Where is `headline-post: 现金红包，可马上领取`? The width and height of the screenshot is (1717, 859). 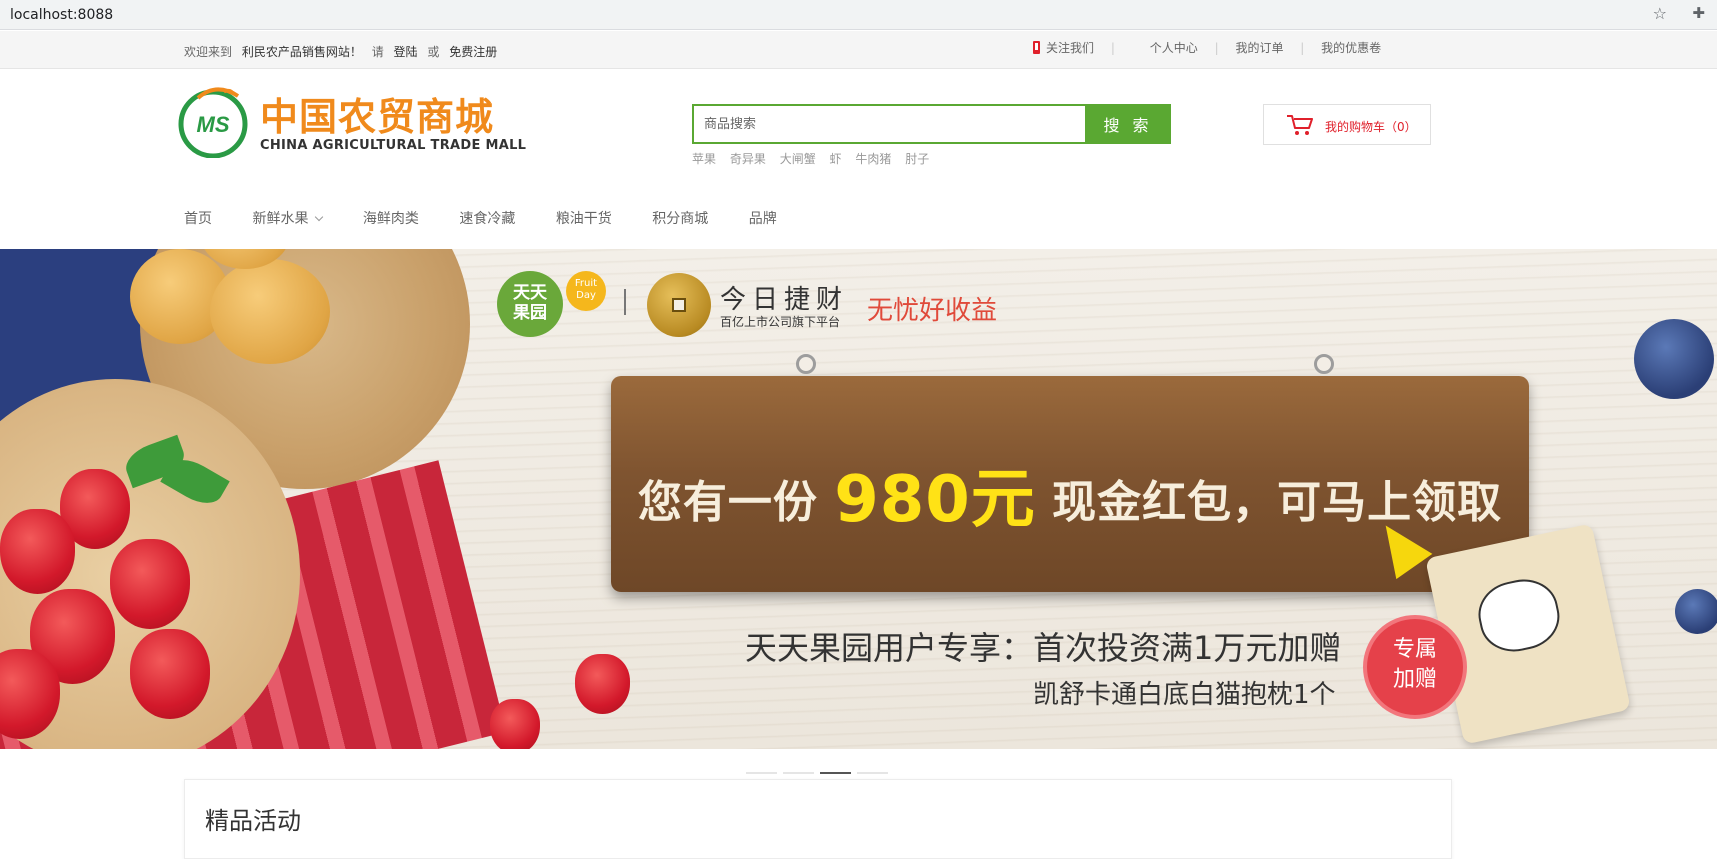
headline-post: 现金红包，可马上领取 is located at coordinates (1277, 502).